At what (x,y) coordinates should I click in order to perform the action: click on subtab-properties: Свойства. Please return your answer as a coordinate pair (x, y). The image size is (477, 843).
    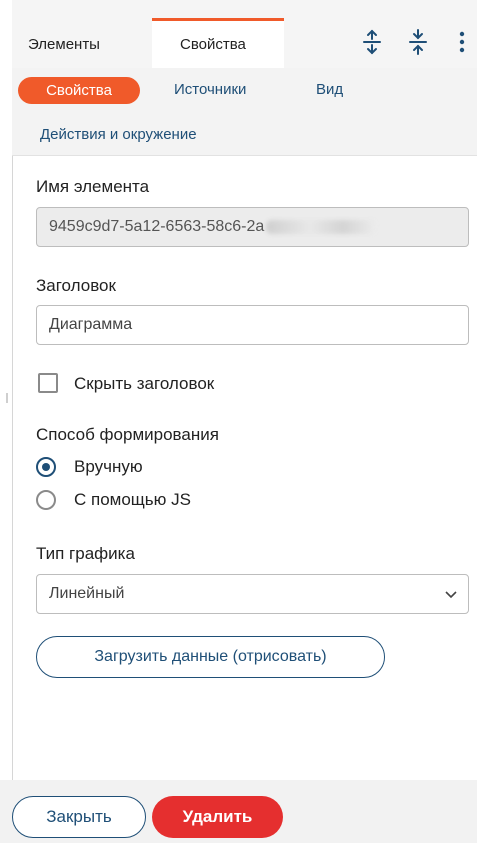
    Looking at the image, I should click on (79, 90).